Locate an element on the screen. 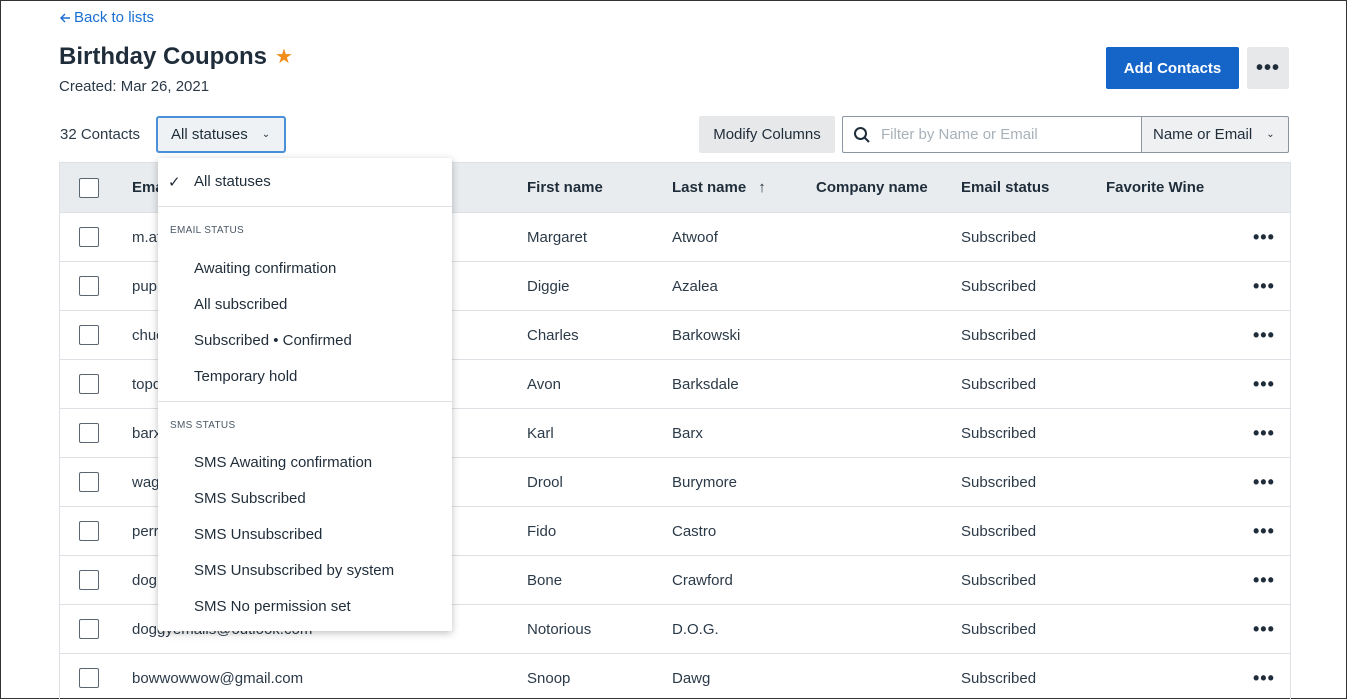 The height and width of the screenshot is (699, 1347). cell-email: m.at is located at coordinates (147, 237).